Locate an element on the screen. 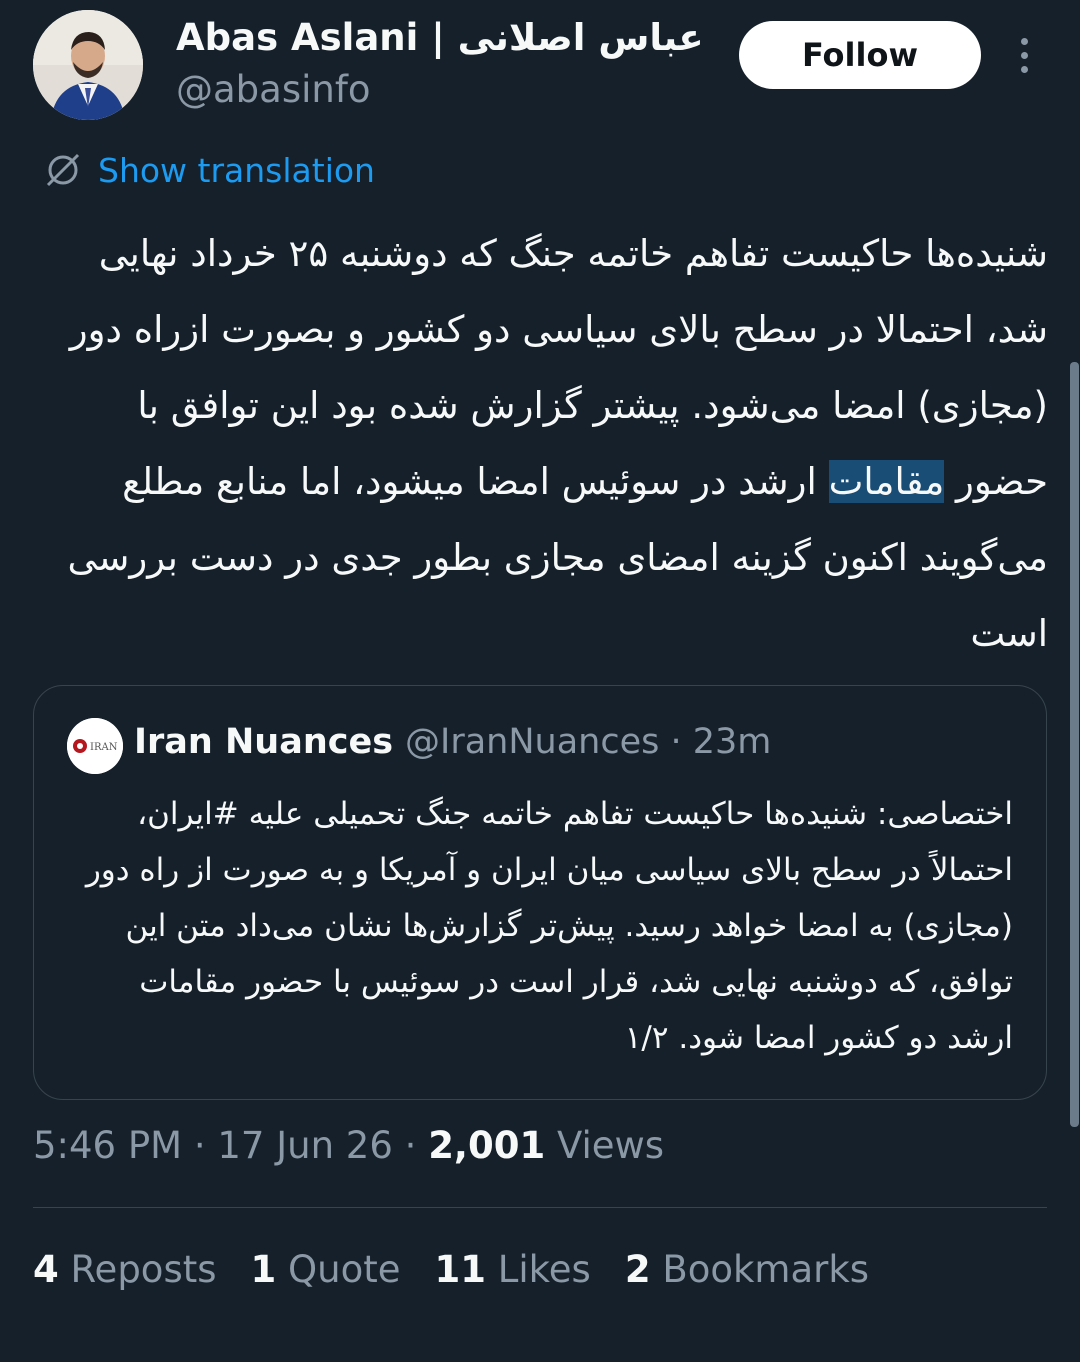  bookmarks-stat: 2 Bookmarks is located at coordinates (747, 1269).